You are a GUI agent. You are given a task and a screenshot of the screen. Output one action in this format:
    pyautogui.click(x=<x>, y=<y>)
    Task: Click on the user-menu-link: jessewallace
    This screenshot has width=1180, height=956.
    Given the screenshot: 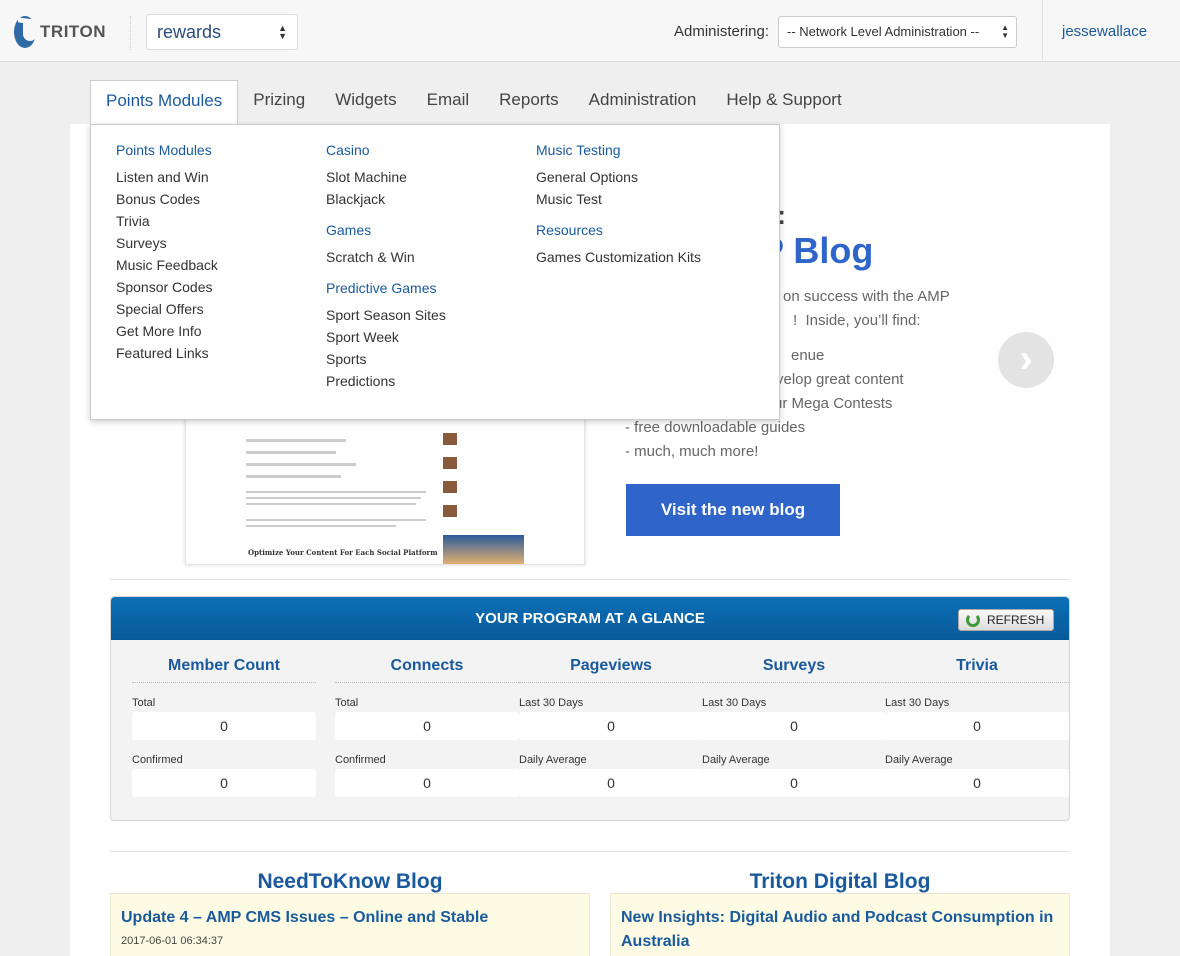 What is the action you would take?
    pyautogui.click(x=1104, y=31)
    